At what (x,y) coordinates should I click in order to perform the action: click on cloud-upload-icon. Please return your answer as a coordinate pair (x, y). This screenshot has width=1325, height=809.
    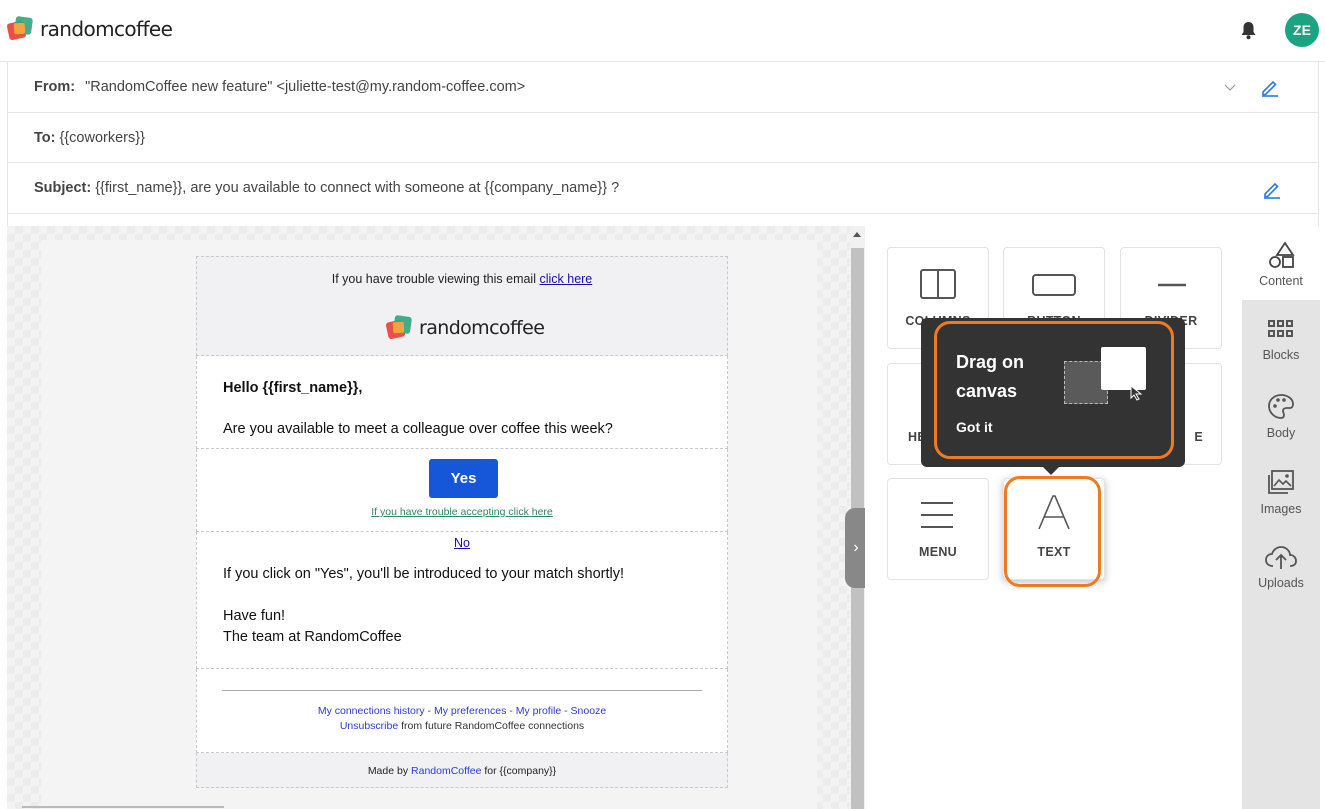
    Looking at the image, I should click on (1281, 557).